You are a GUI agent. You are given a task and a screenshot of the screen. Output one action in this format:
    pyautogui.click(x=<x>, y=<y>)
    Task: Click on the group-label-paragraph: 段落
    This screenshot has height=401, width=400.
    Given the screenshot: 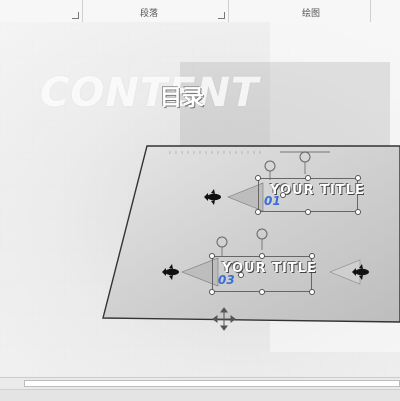 What is the action you would take?
    pyautogui.click(x=149, y=14)
    